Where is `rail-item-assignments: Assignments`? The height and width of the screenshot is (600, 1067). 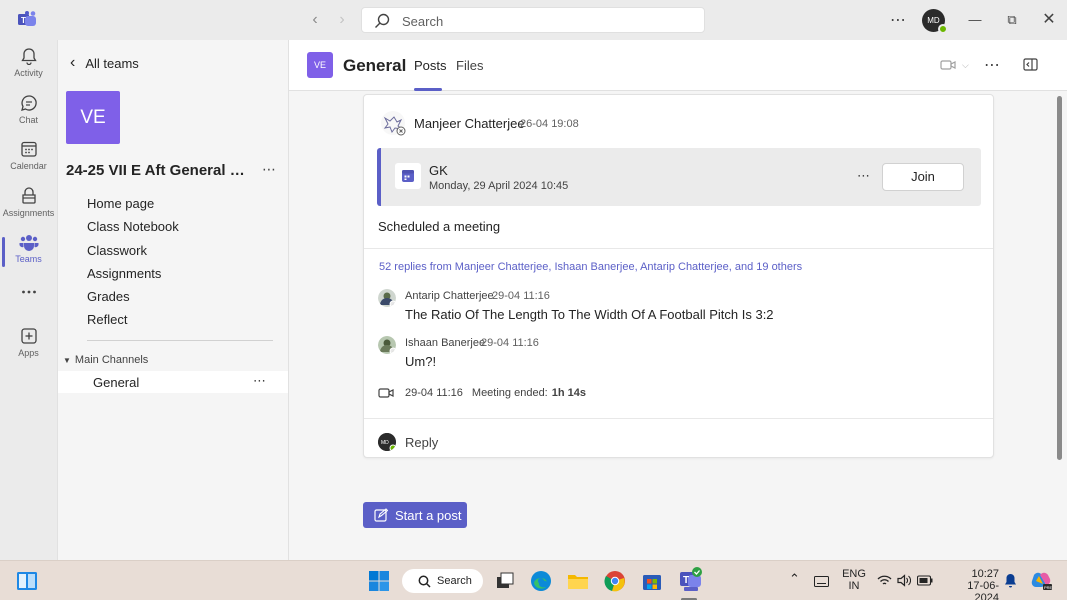 rail-item-assignments: Assignments is located at coordinates (28, 210).